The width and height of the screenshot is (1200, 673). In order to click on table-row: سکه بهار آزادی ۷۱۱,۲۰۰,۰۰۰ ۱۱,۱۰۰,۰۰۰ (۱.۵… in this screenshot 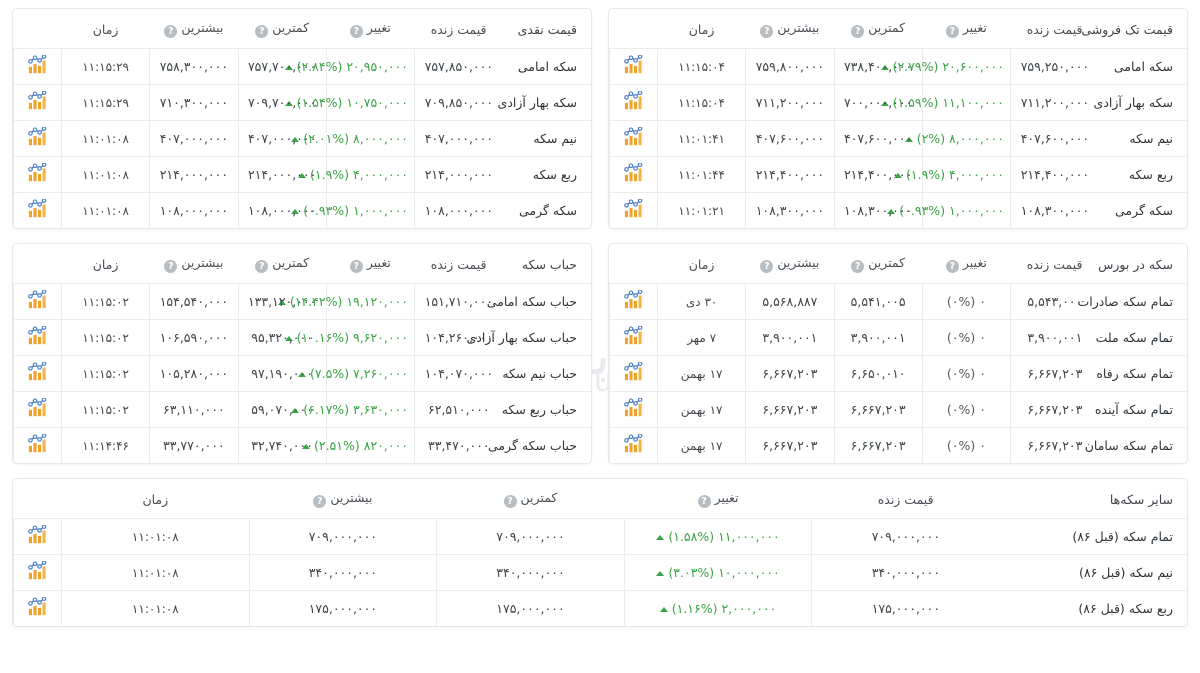, I will do `click(898, 102)`.